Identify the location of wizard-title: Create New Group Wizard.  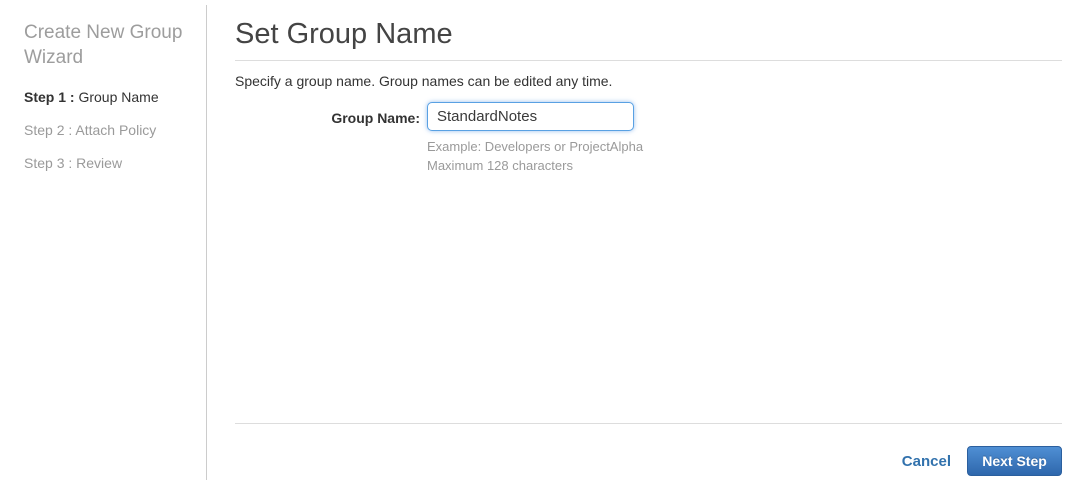
(103, 45).